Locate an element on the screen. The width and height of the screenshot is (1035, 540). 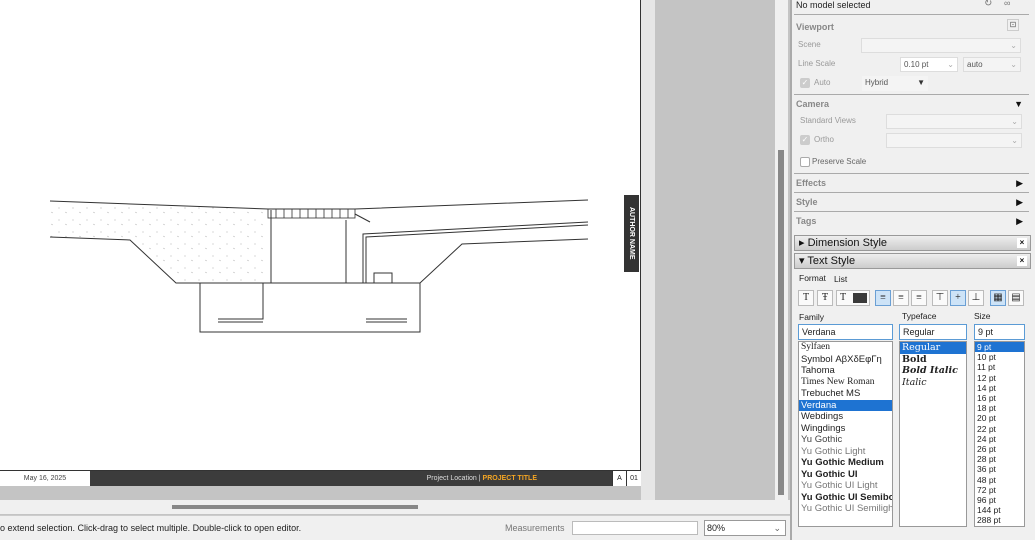
tags-section: Tags is located at coordinates (912, 221).